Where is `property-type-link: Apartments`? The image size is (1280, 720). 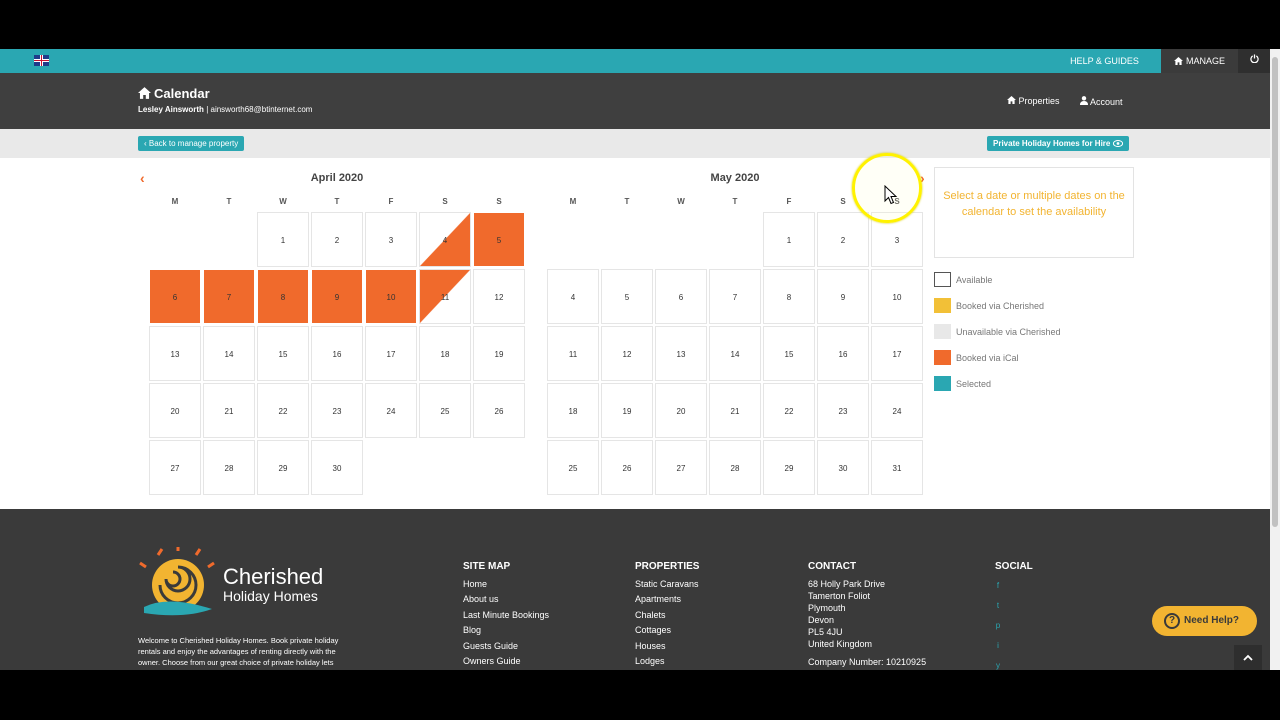
property-type-link: Apartments is located at coordinates (658, 599).